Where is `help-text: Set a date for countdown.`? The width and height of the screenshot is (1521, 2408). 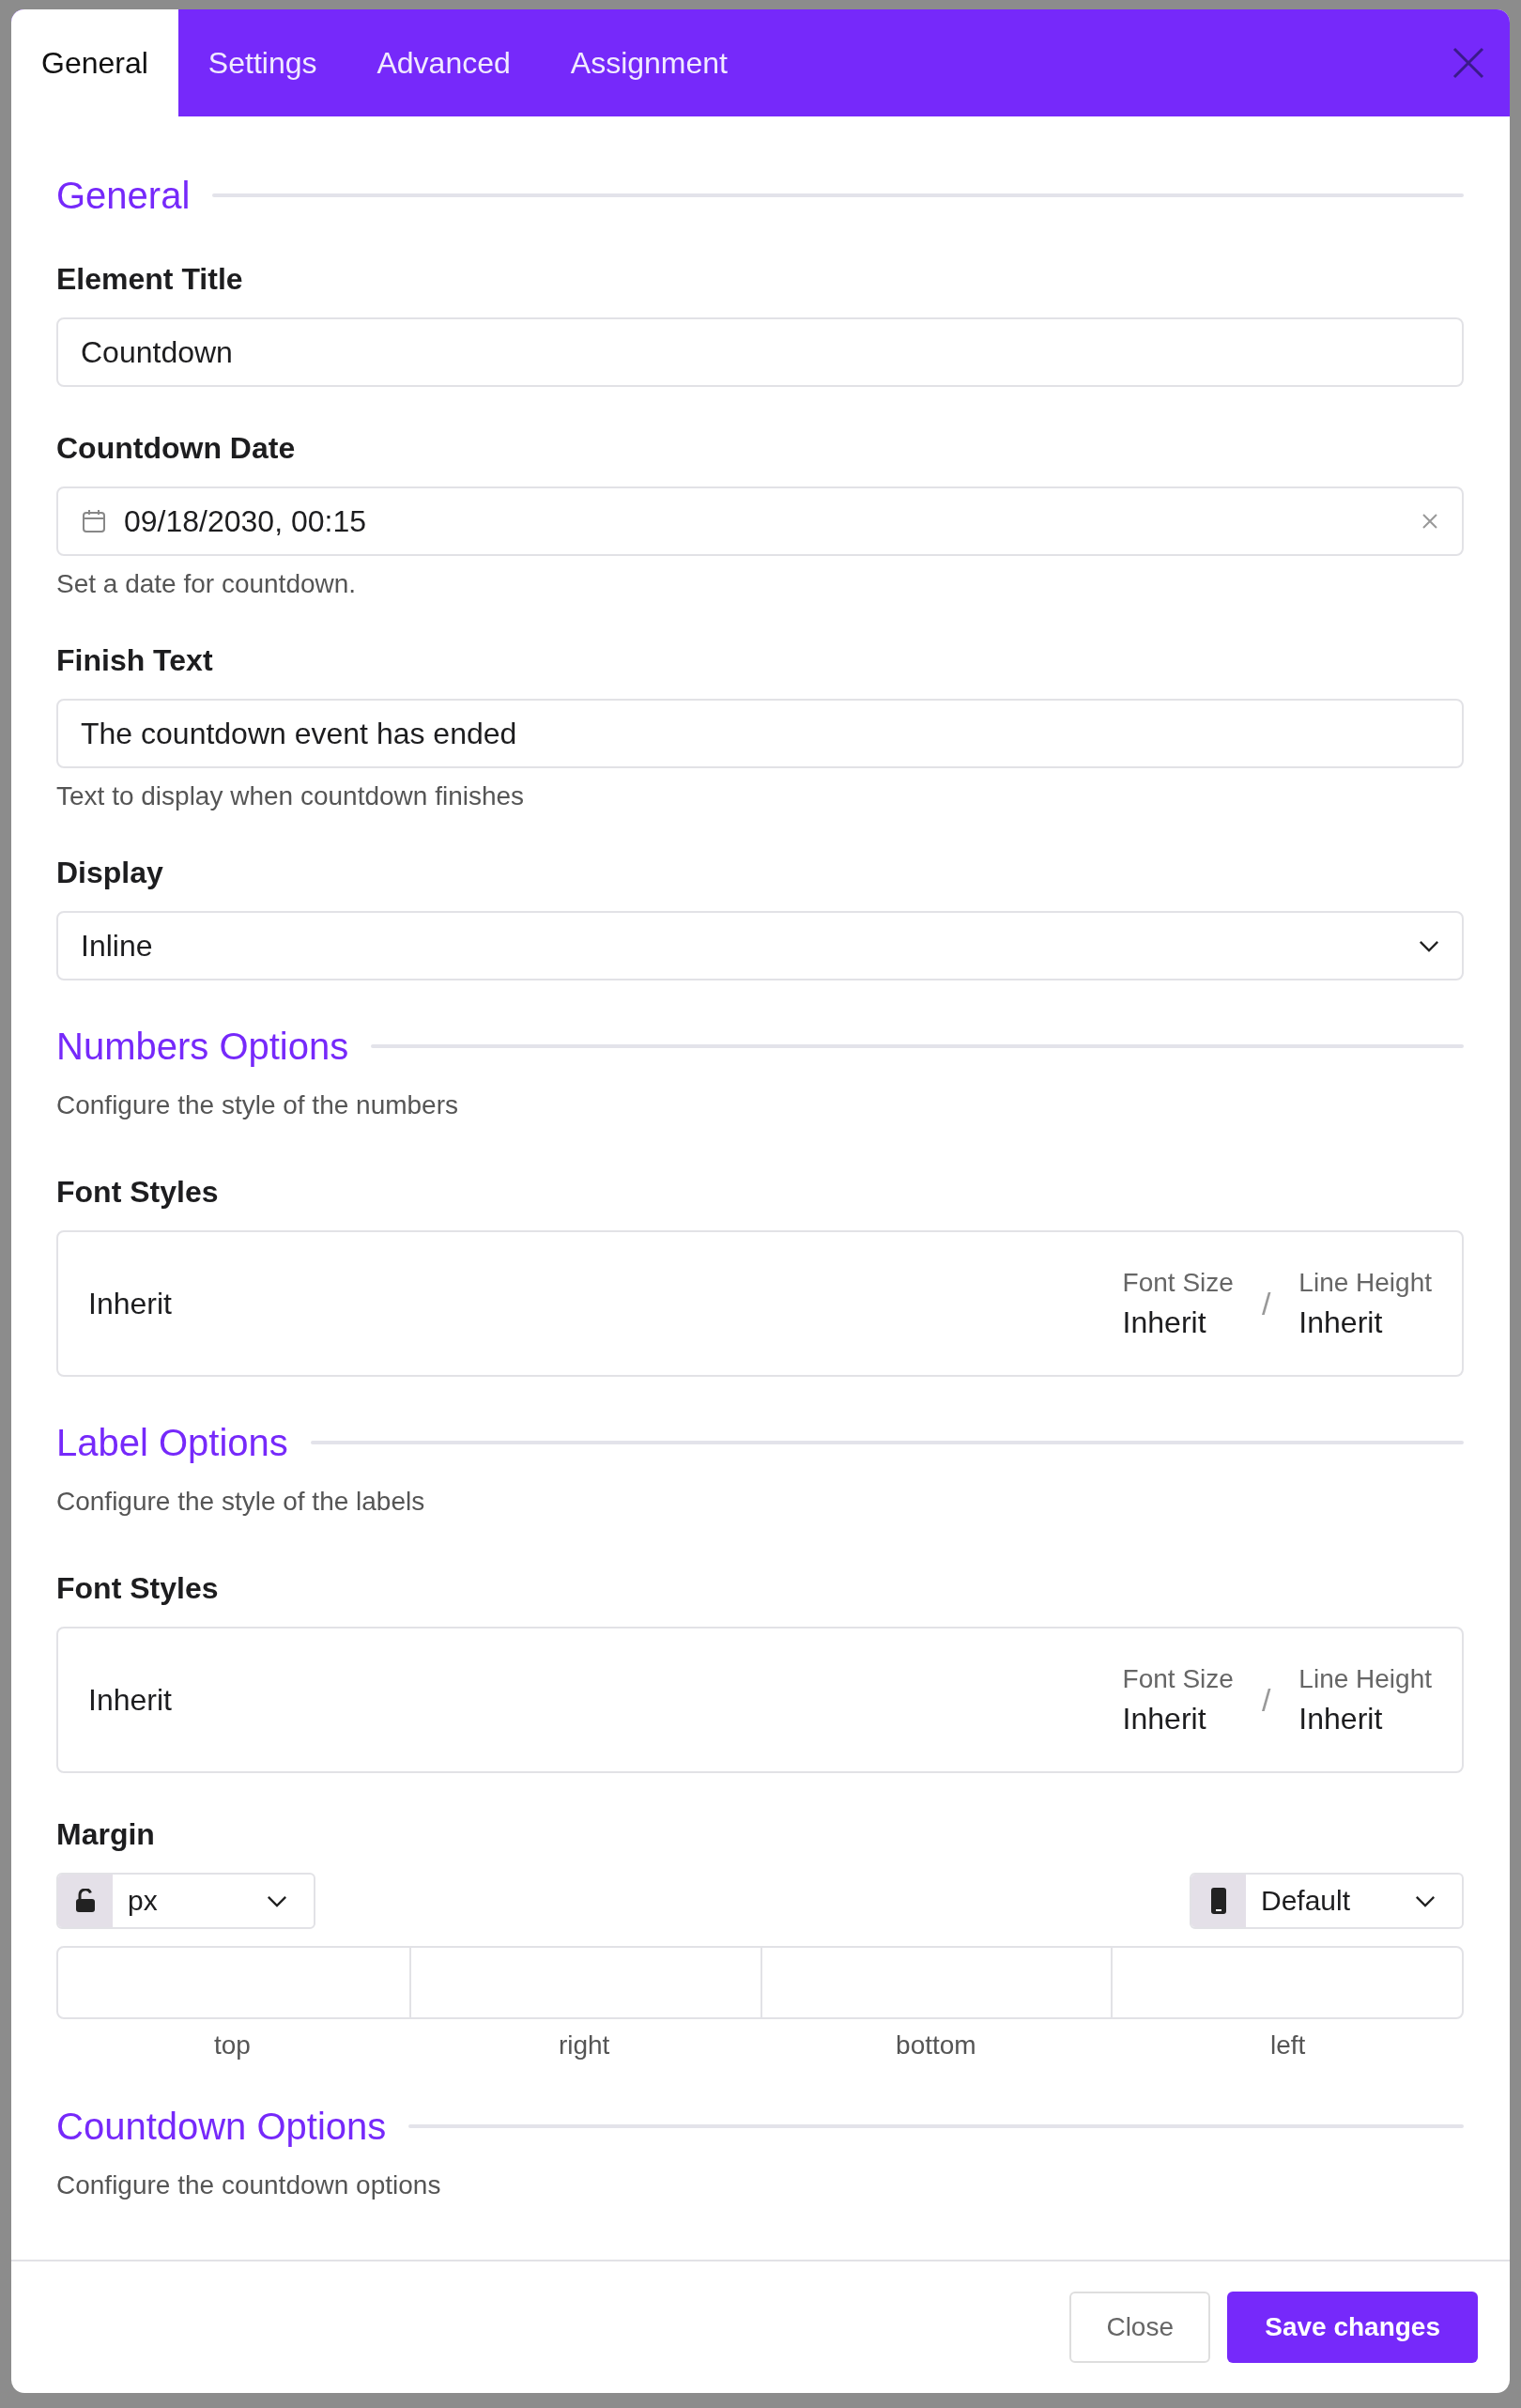
help-text: Set a date for countdown. is located at coordinates (207, 584).